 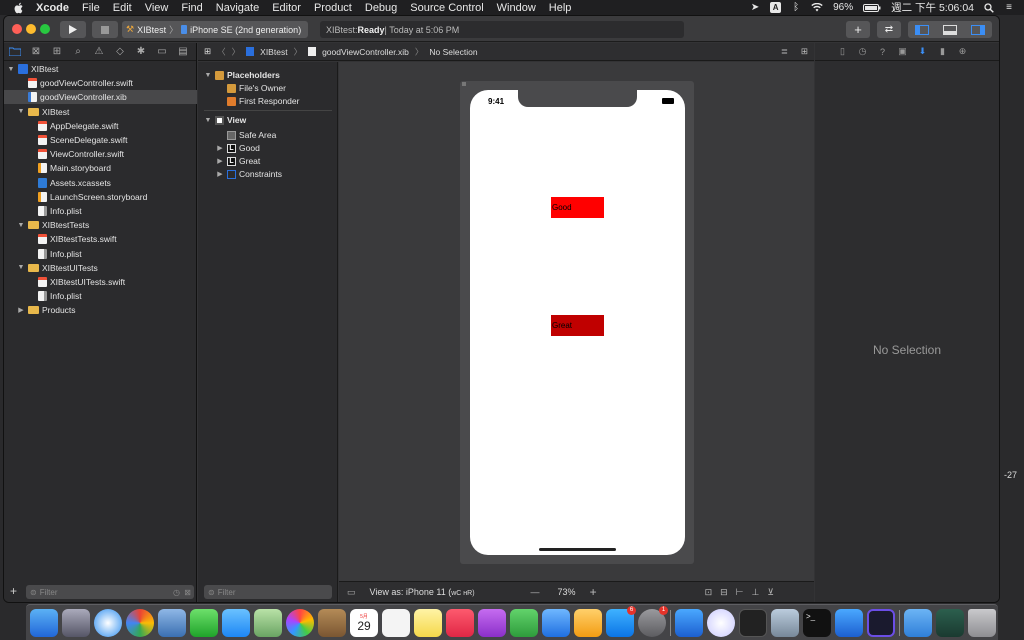 I want to click on great-label: Great, so click(x=577, y=325).